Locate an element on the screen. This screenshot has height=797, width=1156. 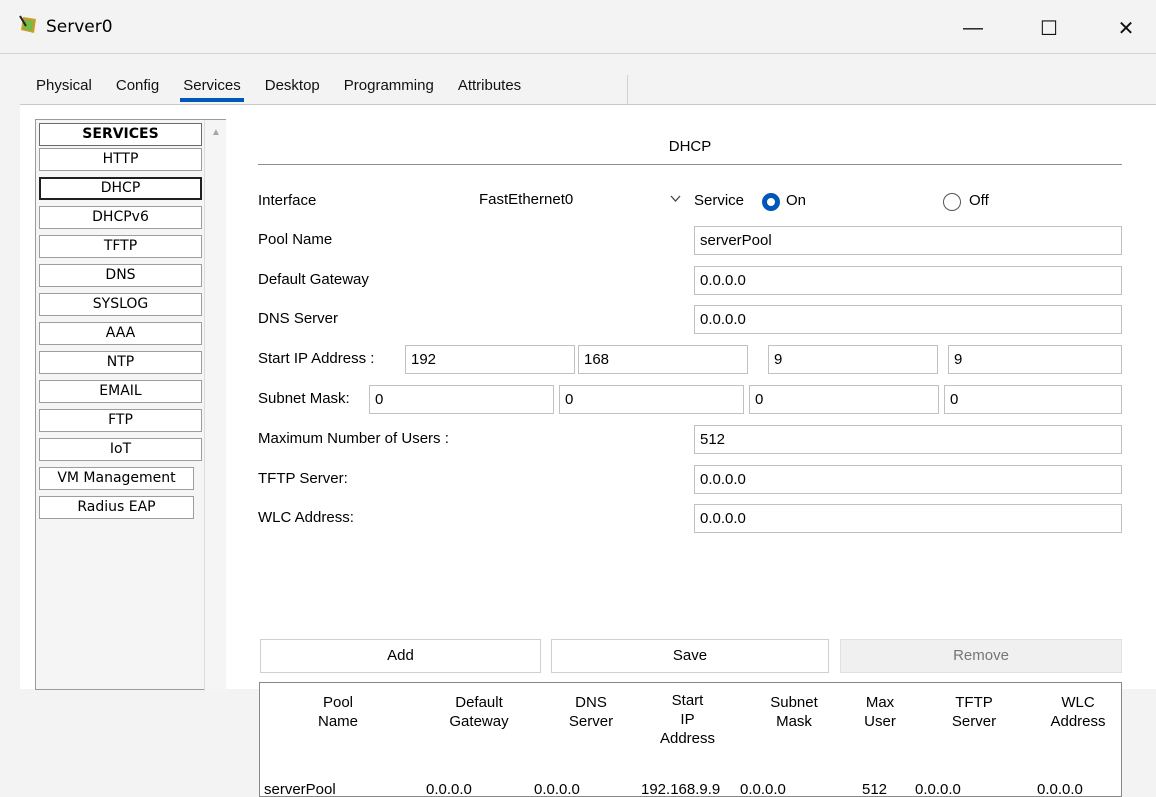
table-row-wlc-address: 0.0.0.0 is located at coordinates (1060, 788).